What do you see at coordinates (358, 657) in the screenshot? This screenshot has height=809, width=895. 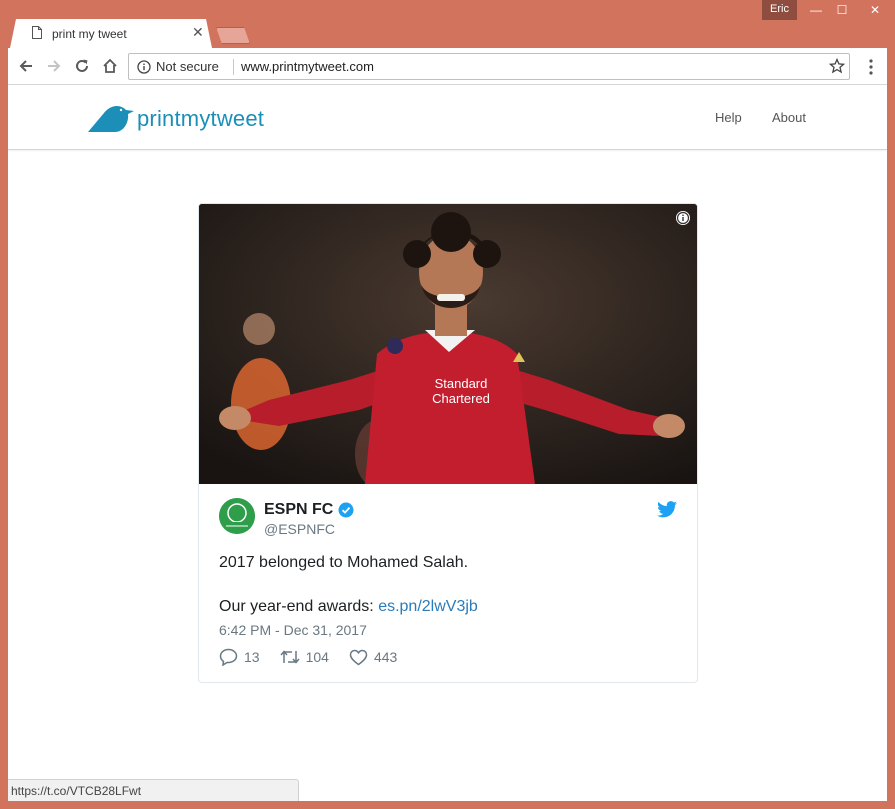 I see `heart-icon` at bounding box center [358, 657].